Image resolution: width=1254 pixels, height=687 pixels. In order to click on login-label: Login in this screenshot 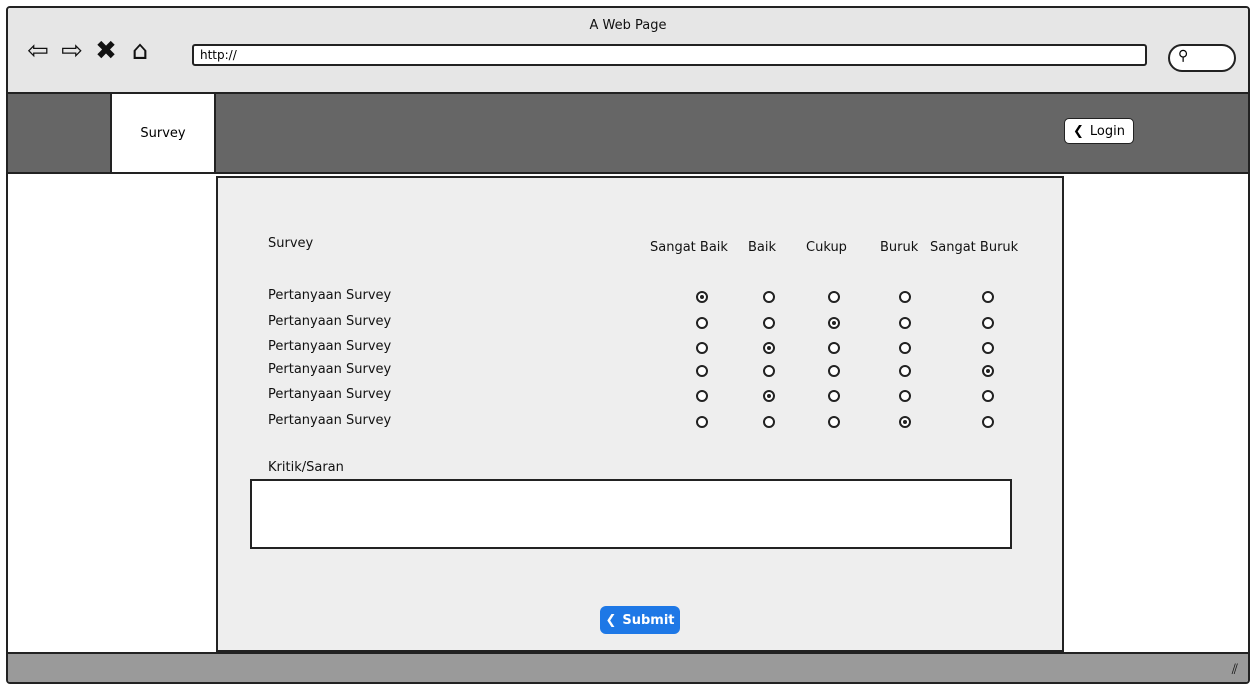, I will do `click(1107, 131)`.